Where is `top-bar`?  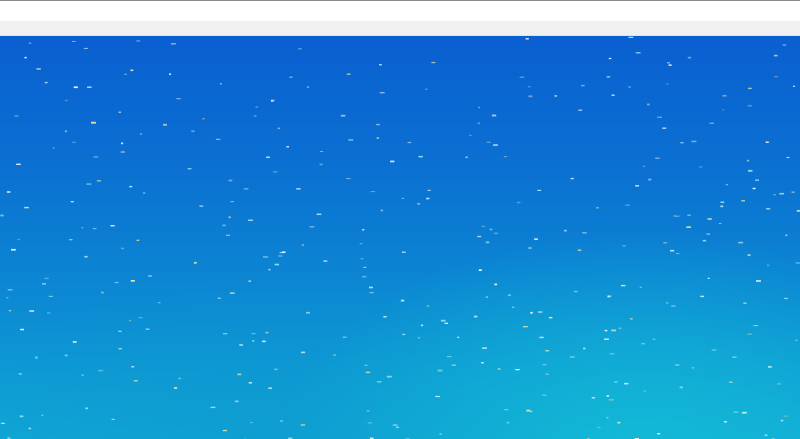
top-bar is located at coordinates (400, 10).